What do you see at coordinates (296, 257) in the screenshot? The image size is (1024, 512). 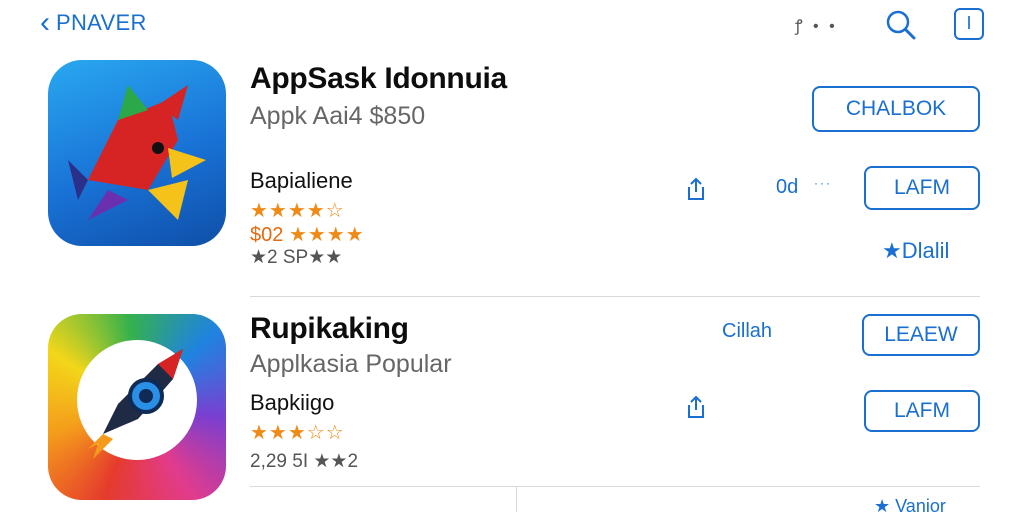 I see `rating-meta: ★2 SP★★` at bounding box center [296, 257].